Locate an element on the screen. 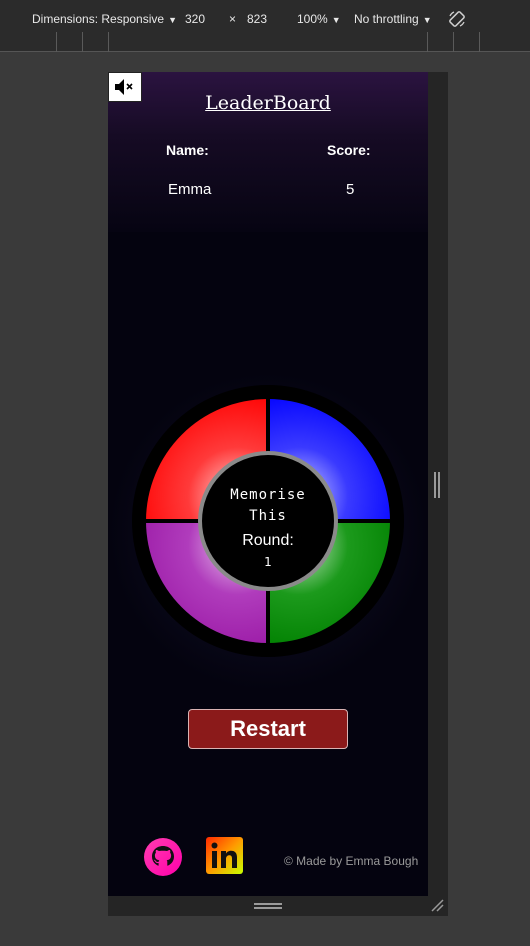  name-column-header: Name: is located at coordinates (187, 150).